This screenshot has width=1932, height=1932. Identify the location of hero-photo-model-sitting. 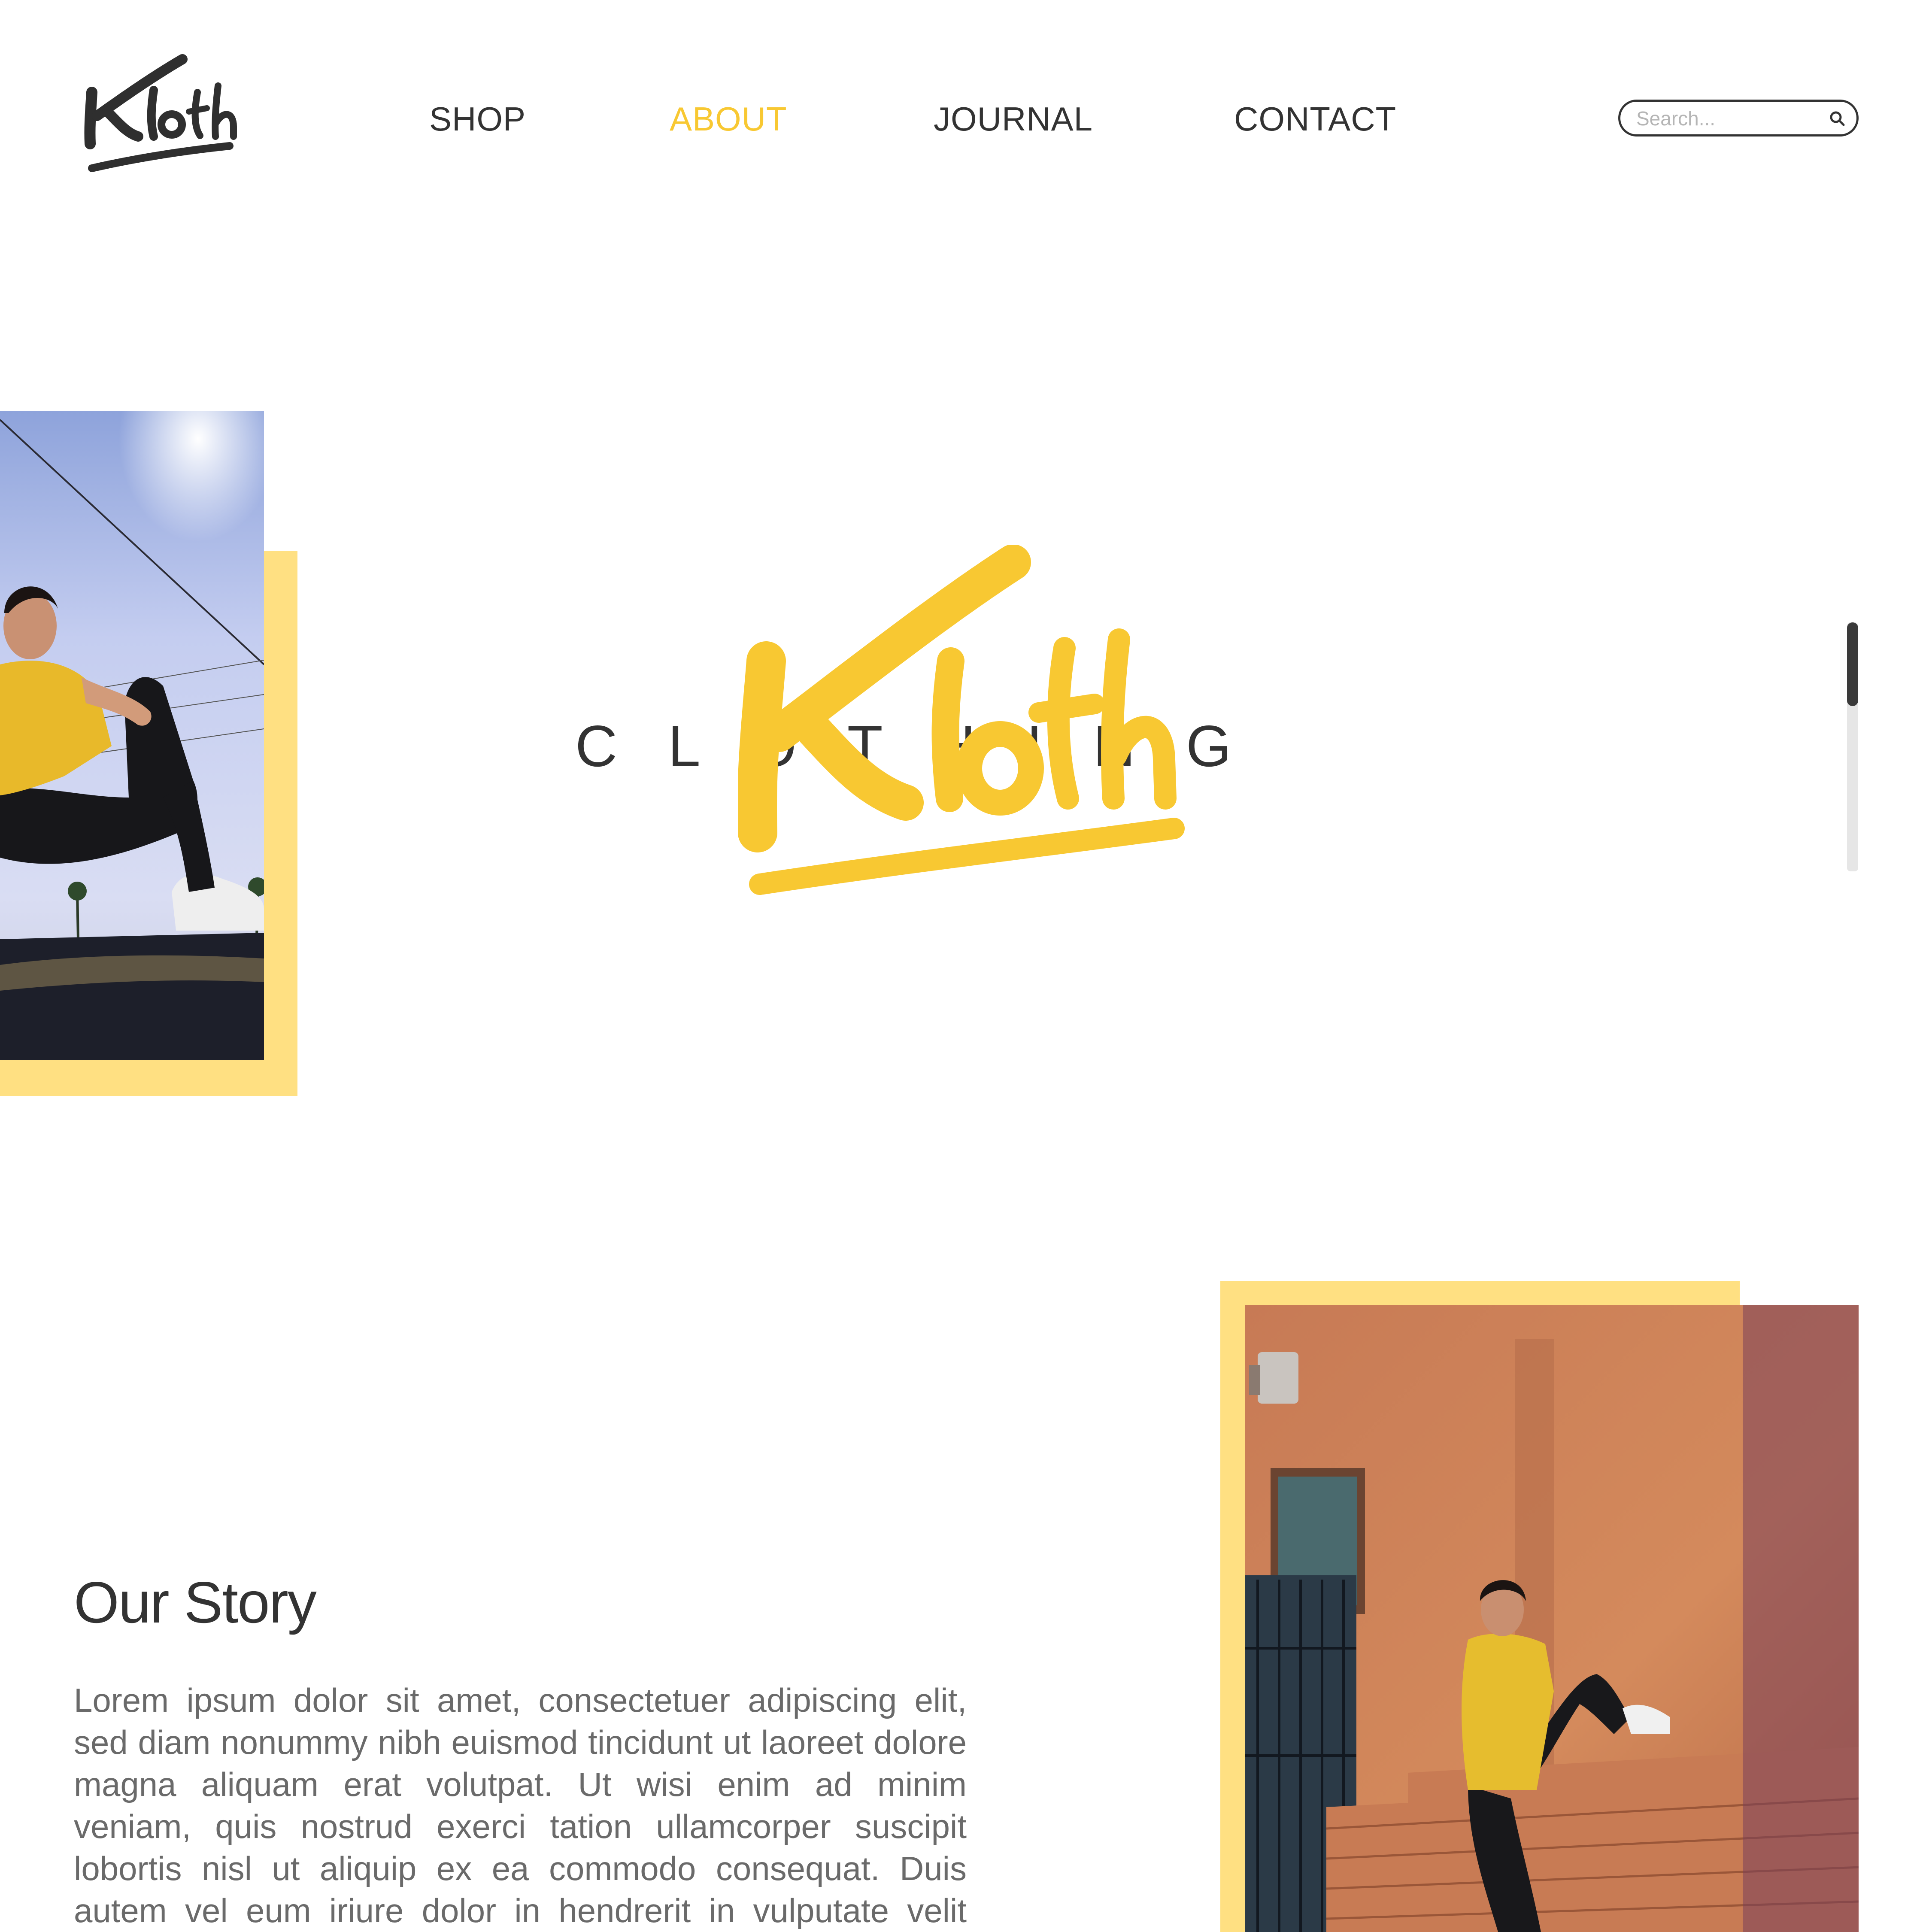
(132, 735).